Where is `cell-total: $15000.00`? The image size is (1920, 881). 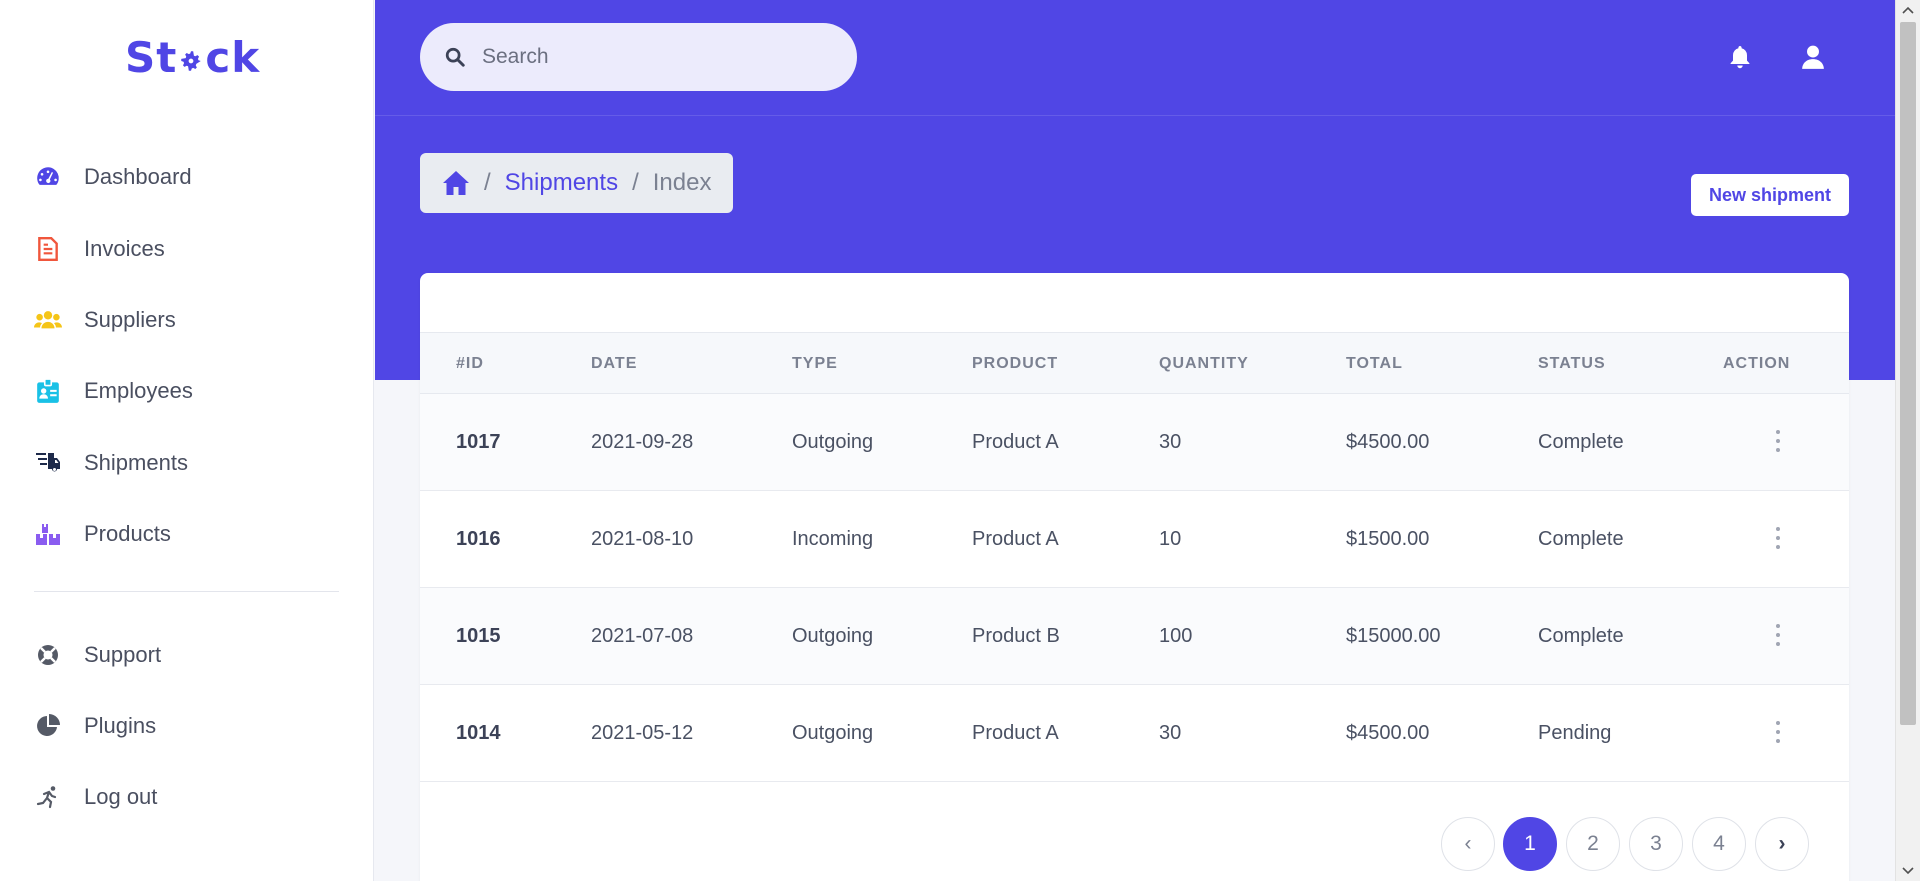 cell-total: $15000.00 is located at coordinates (1393, 636).